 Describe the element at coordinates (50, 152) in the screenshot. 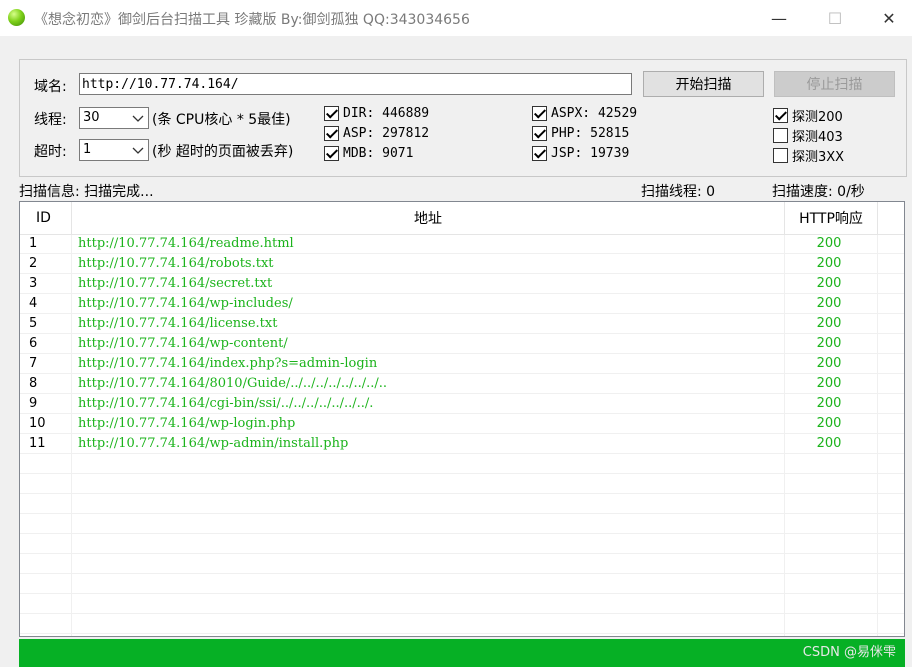

I see `timeout-label: 超时:` at that location.